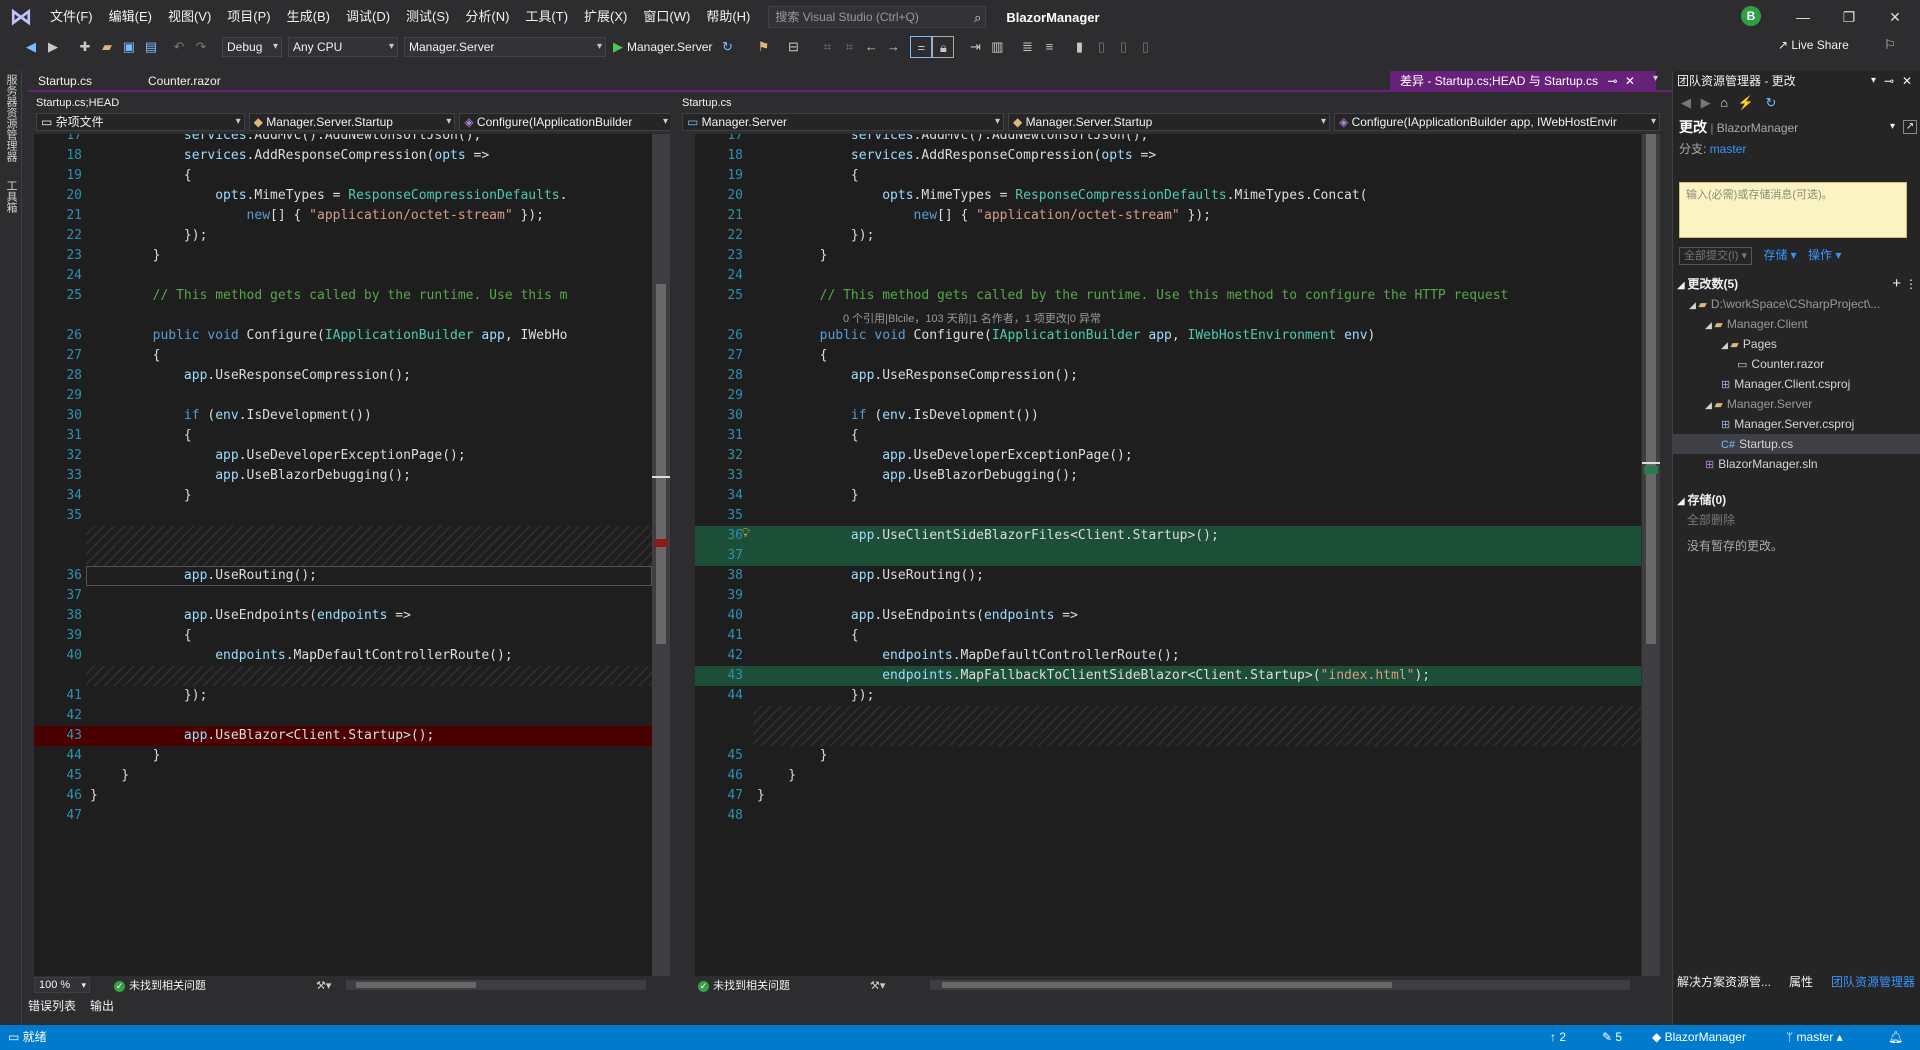 The height and width of the screenshot is (1050, 1920). Describe the element at coordinates (1895, 1037) in the screenshot. I see `notifications-icon: 🔔︎` at that location.